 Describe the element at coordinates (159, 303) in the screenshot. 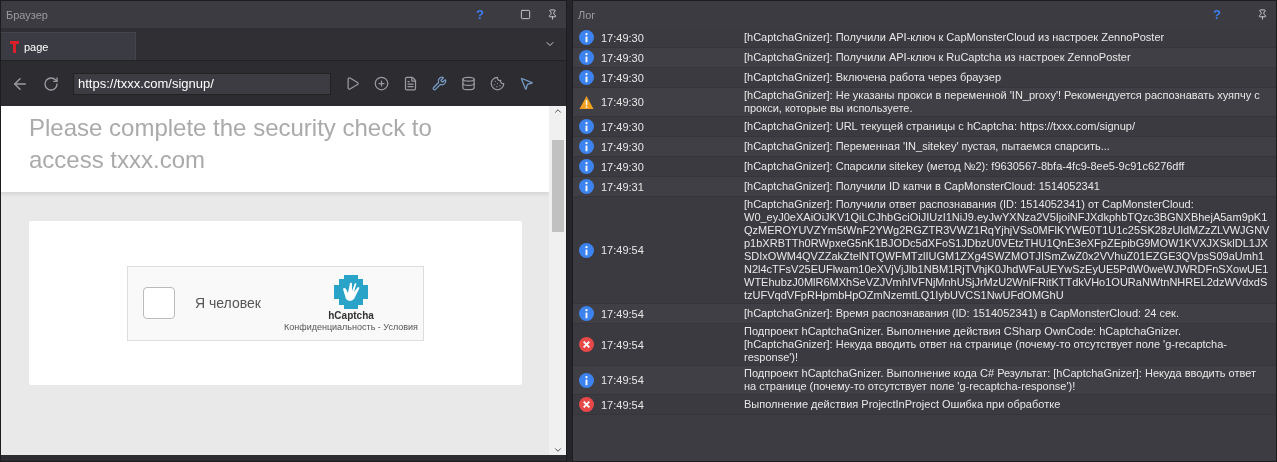

I see `captcha-checkbox` at that location.